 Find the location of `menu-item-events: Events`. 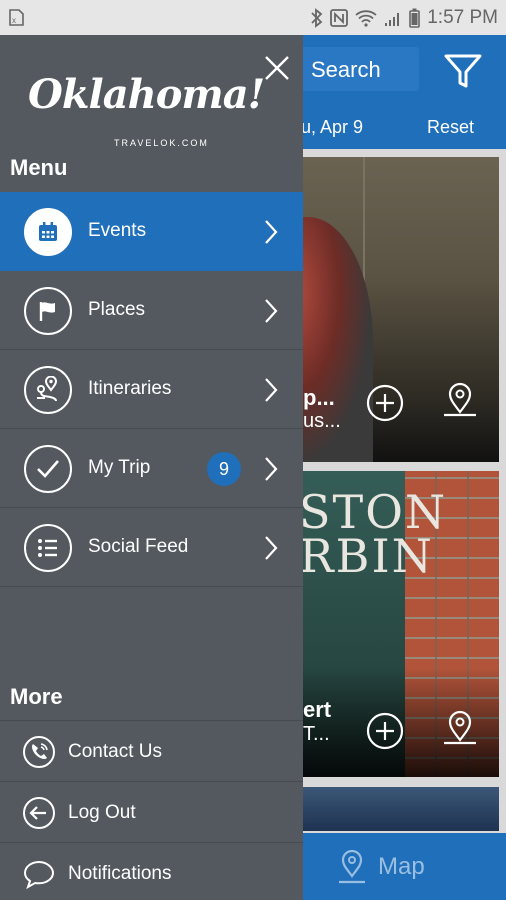

menu-item-events: Events is located at coordinates (151, 231).